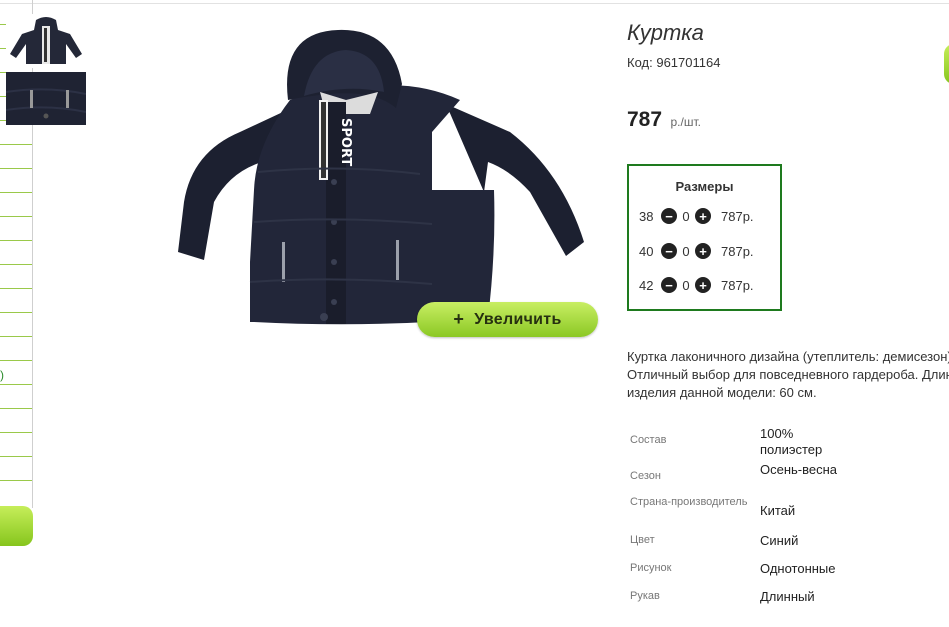  What do you see at coordinates (688, 62) in the screenshot?
I see `product-code-value: 961701164` at bounding box center [688, 62].